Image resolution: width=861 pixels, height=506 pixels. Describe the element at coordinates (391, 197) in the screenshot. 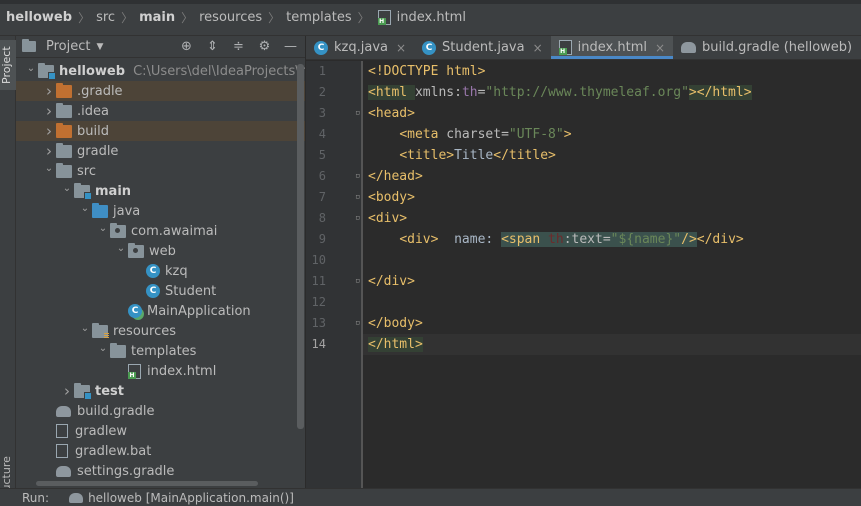

I see `code-line-7: <body>` at that location.